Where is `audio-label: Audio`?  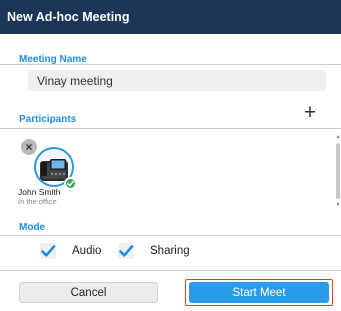 audio-label: Audio is located at coordinates (87, 251).